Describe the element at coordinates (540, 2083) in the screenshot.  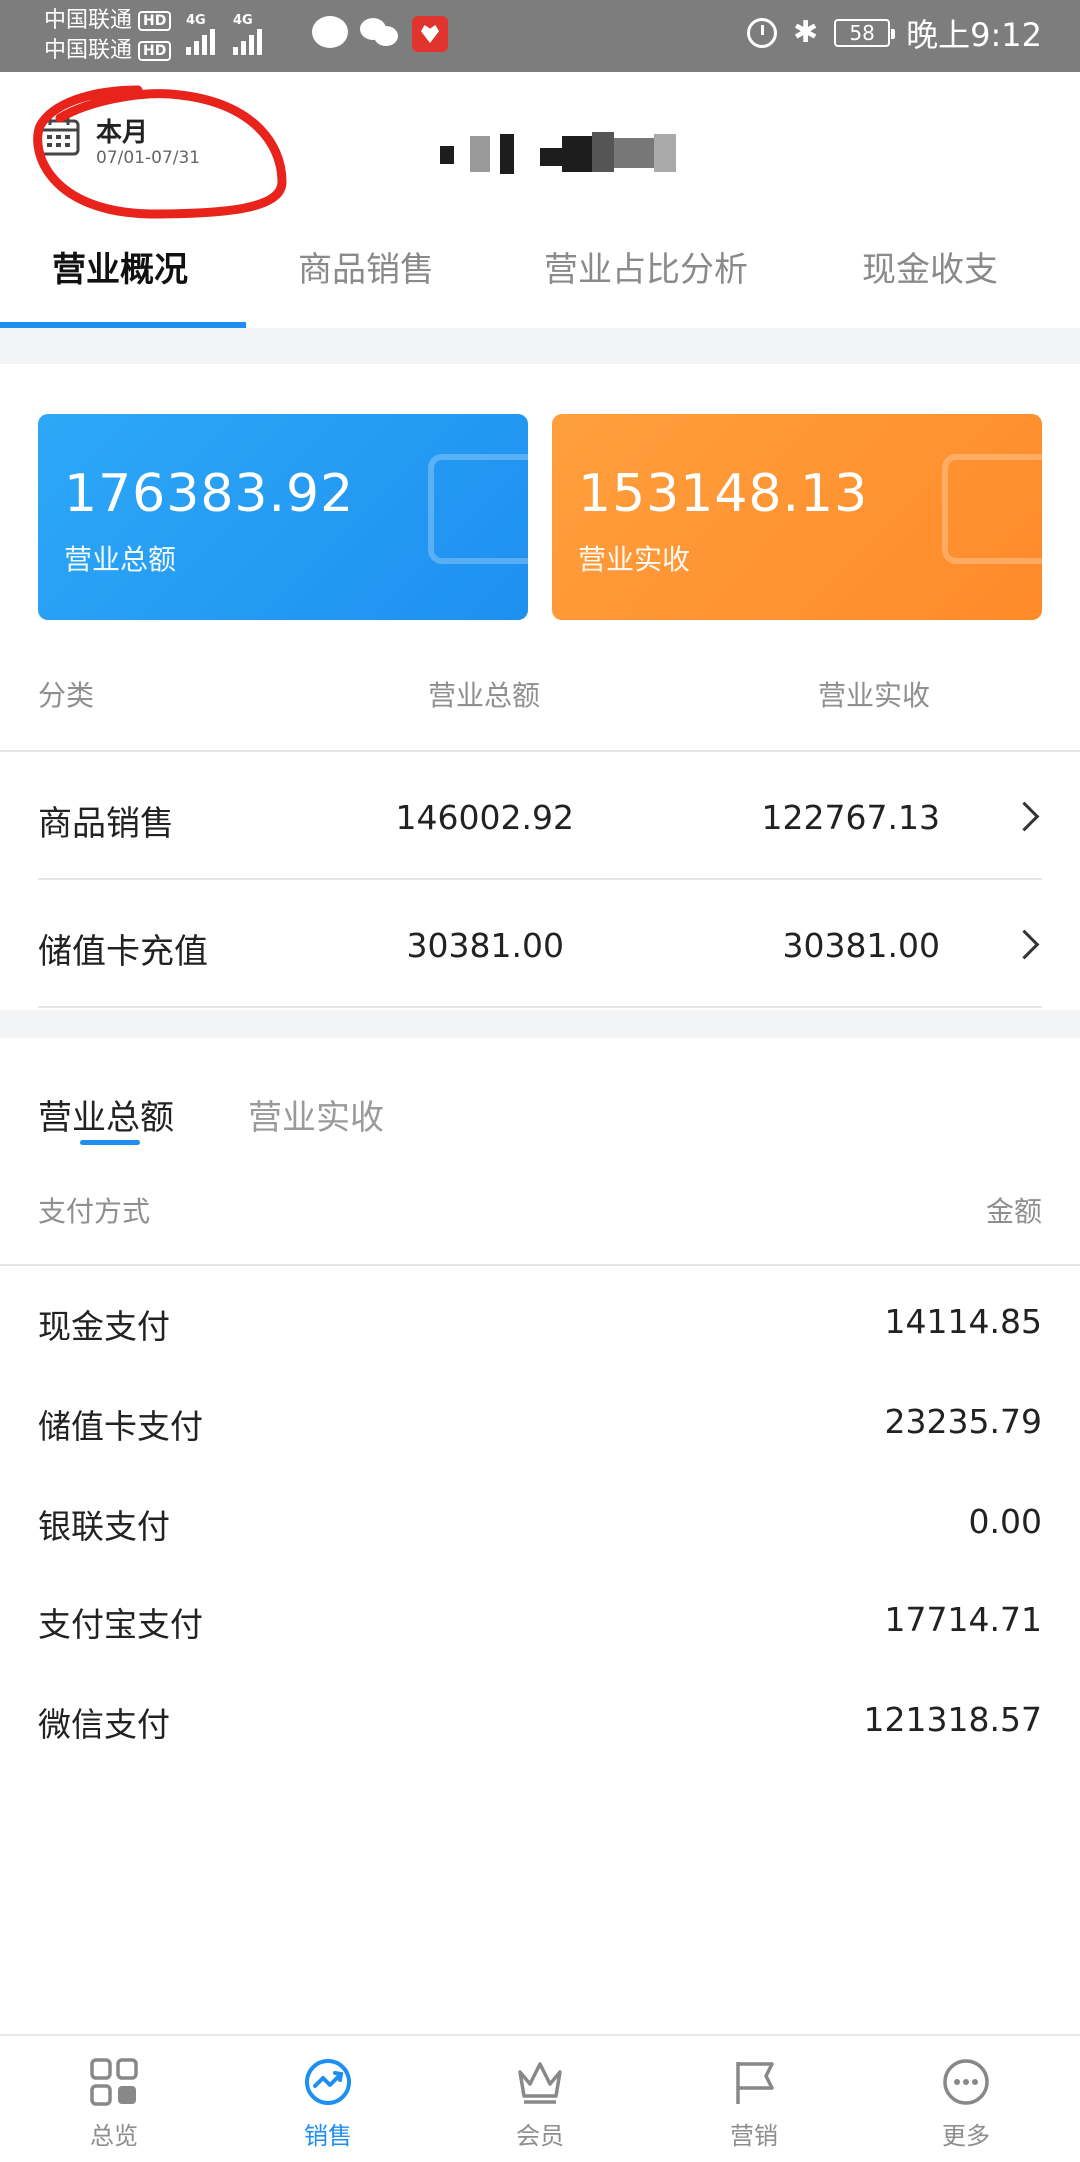
I see `crown-icon` at that location.